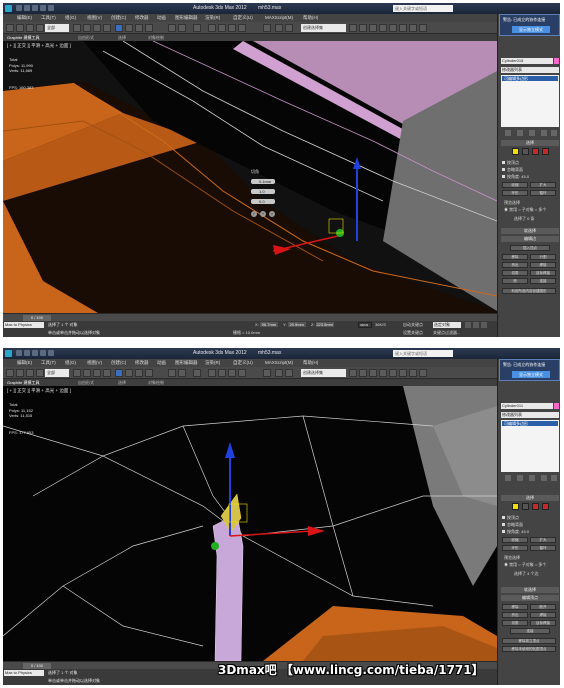  What do you see at coordinates (232, 373) in the screenshot?
I see `percent-snap-icon` at bounding box center [232, 373].